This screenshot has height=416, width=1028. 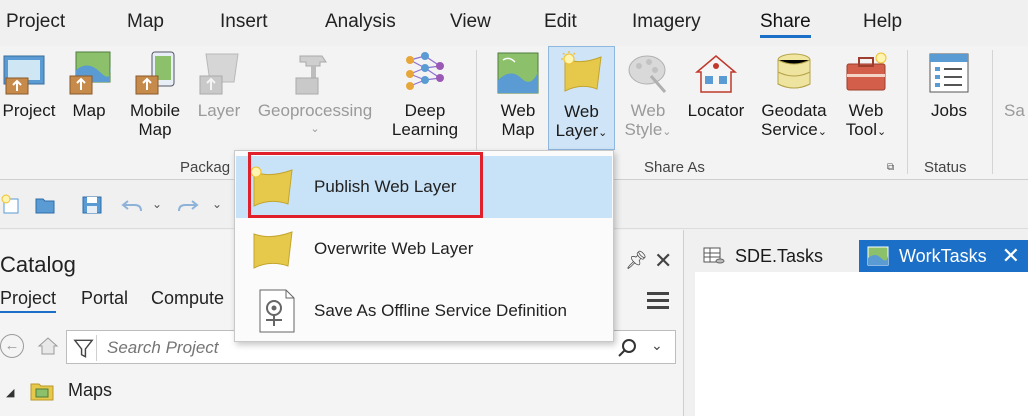 I want to click on tab-computer: Compute, so click(x=187, y=298).